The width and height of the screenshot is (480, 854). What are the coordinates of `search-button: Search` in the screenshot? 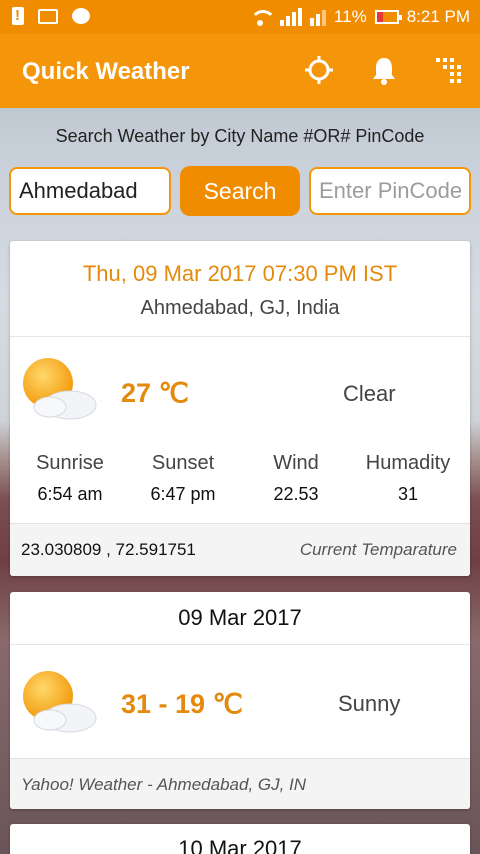 It's located at (240, 191).